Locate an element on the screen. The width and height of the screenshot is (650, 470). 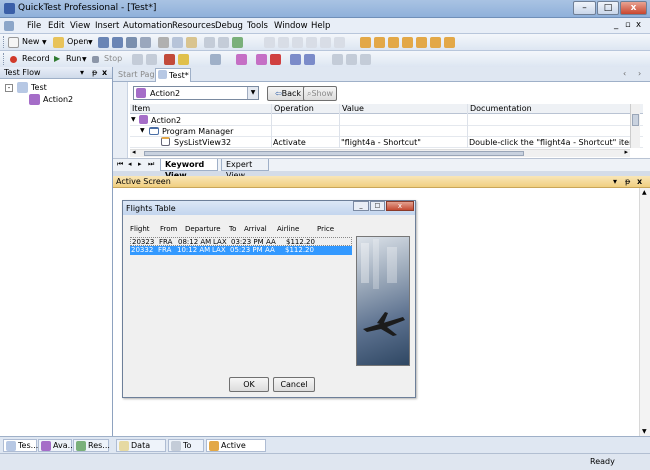
maximize-button: □ is located at coordinates (608, 8).